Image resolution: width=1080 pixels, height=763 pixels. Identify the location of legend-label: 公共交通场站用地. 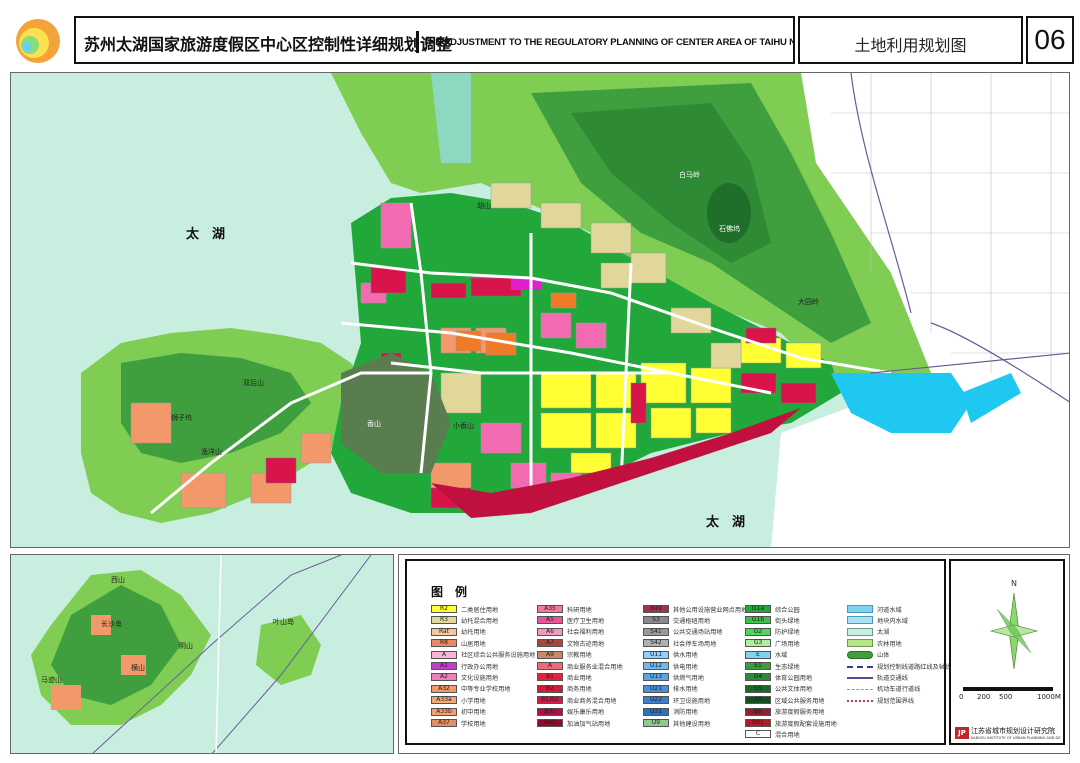
(698, 633).